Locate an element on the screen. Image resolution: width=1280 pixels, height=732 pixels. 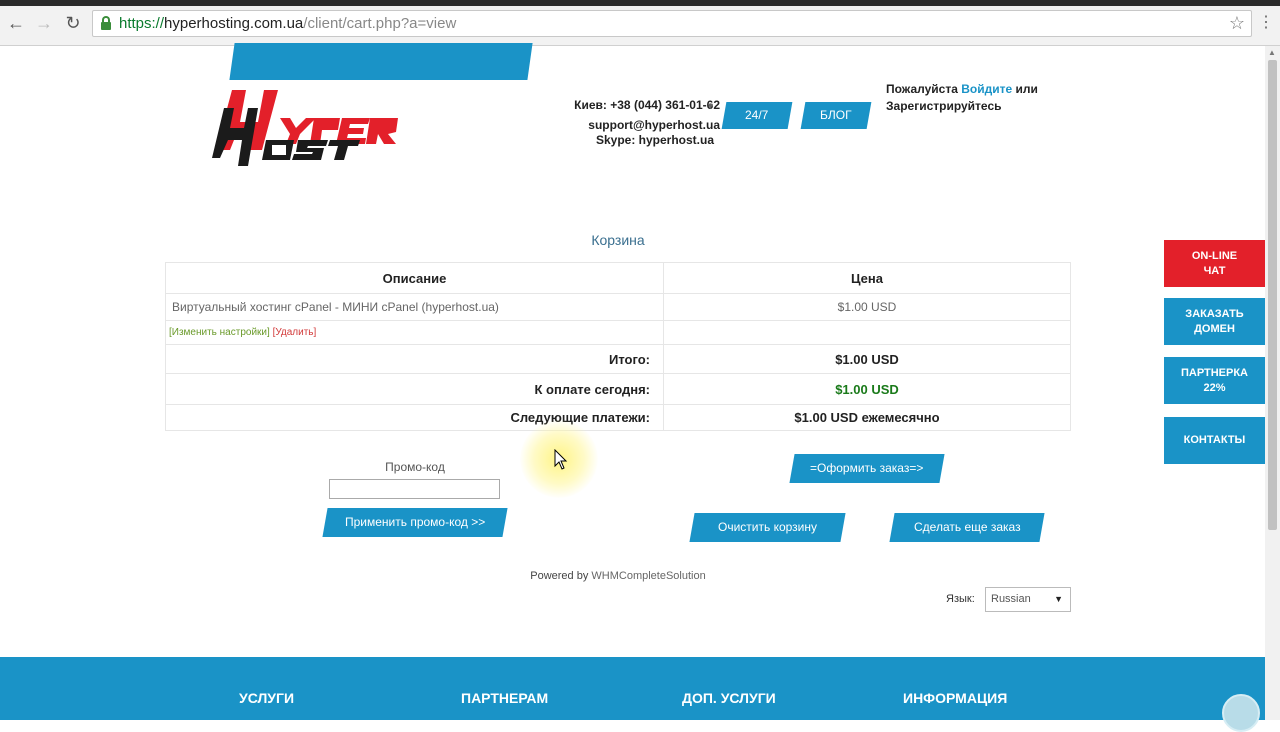
side-tab-partners: ПАРТНЕРКА 22% is located at coordinates (1214, 380).